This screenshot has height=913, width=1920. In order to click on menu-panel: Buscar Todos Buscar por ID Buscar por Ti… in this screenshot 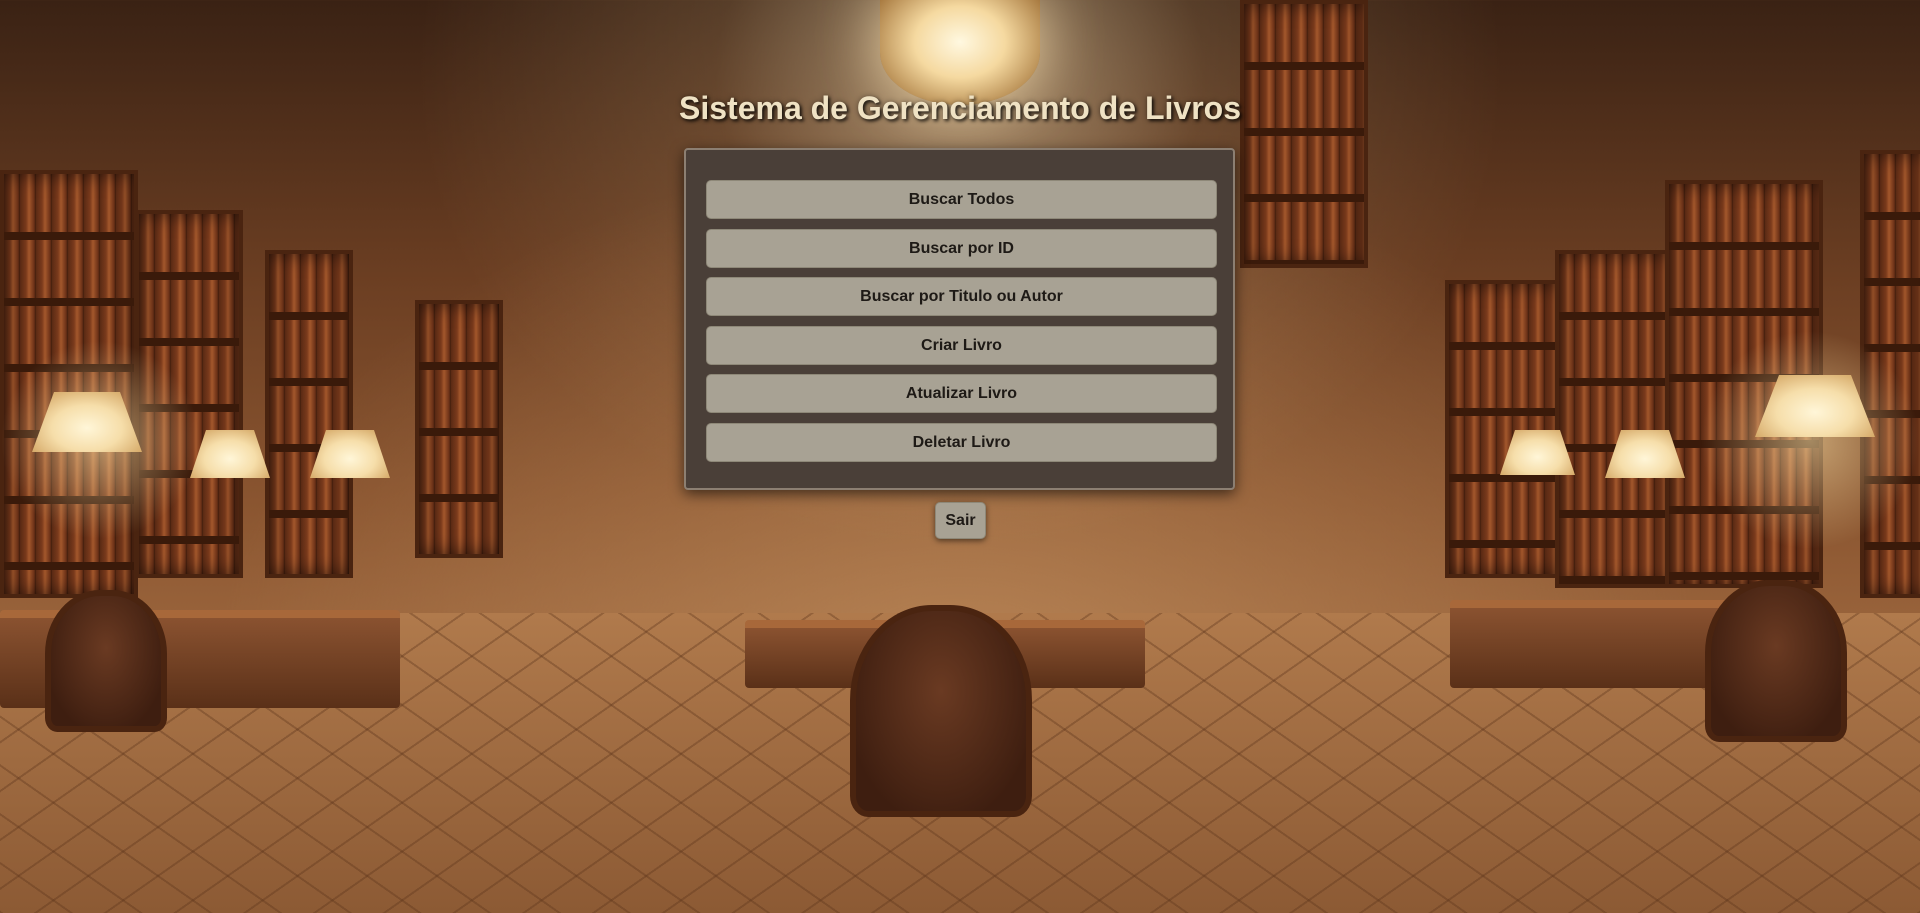, I will do `click(959, 319)`.